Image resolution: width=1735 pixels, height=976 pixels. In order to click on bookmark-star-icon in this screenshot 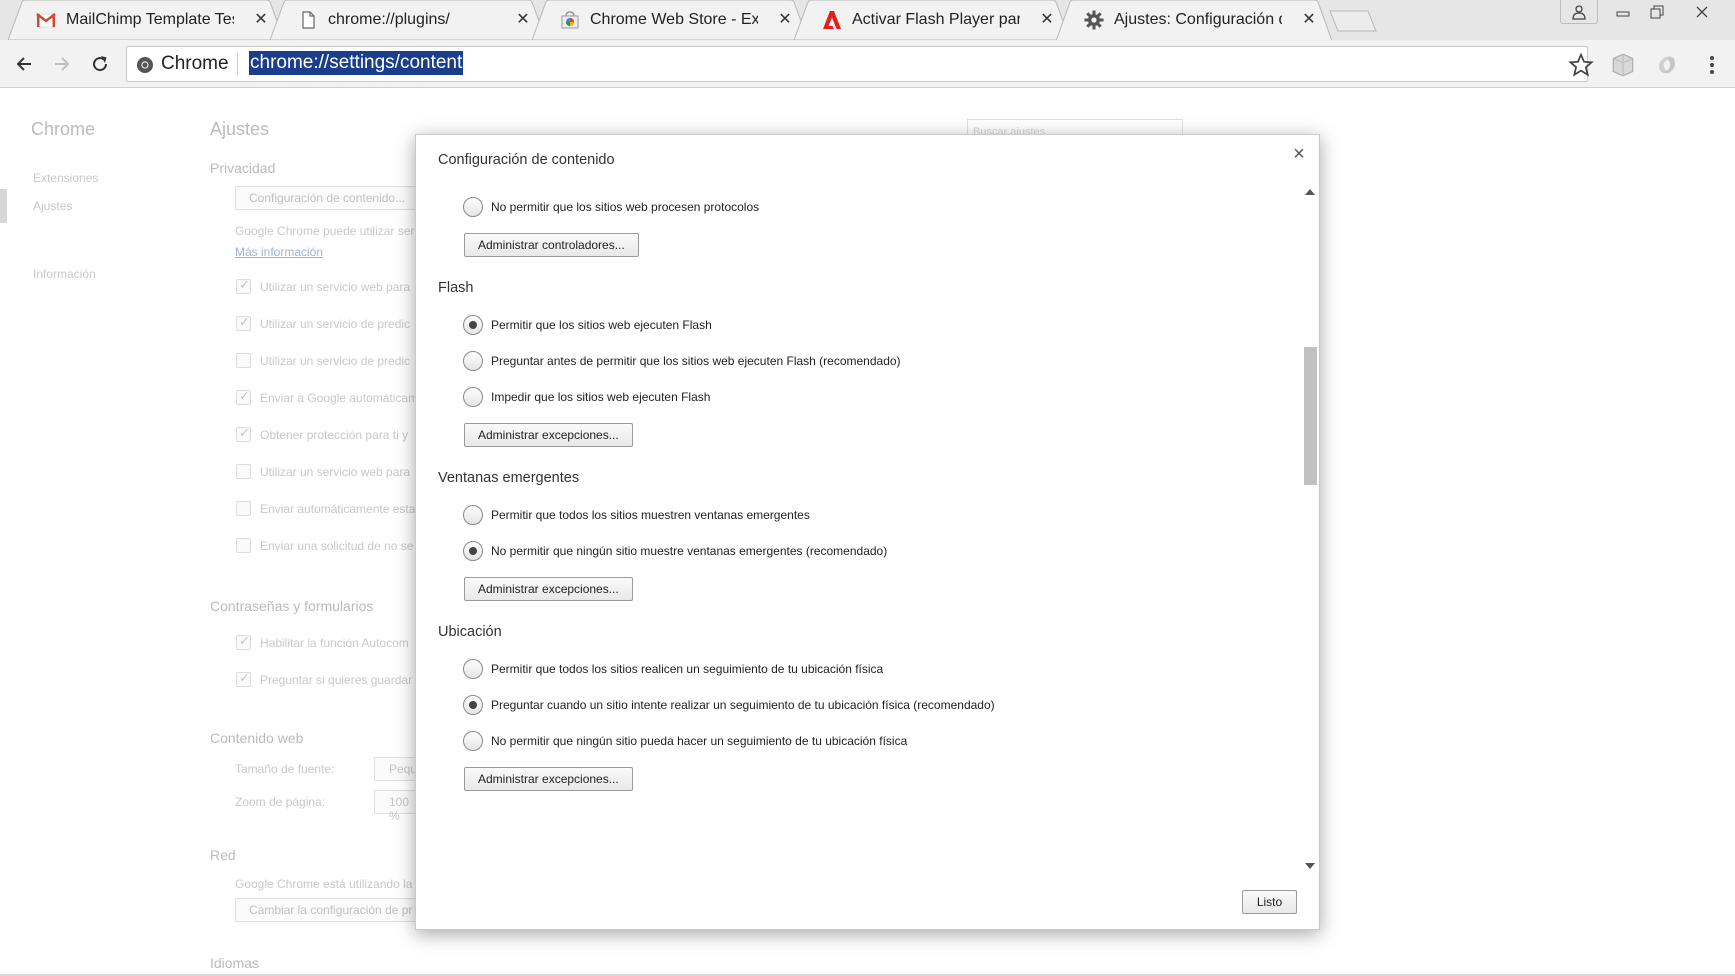, I will do `click(1581, 65)`.